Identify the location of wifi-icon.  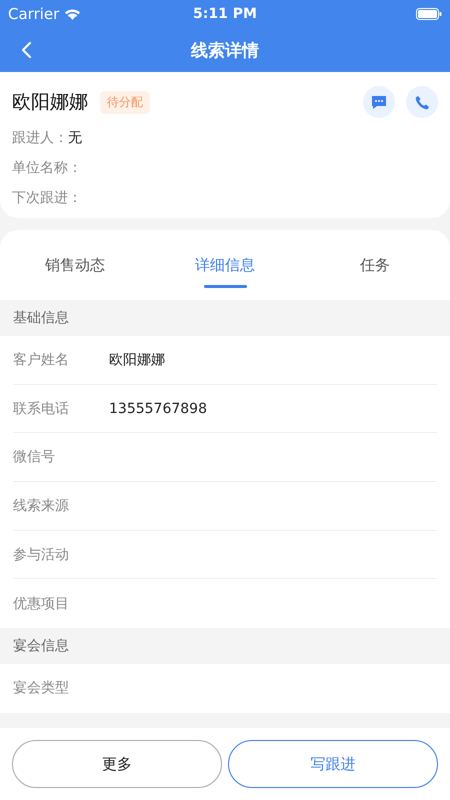
(73, 14).